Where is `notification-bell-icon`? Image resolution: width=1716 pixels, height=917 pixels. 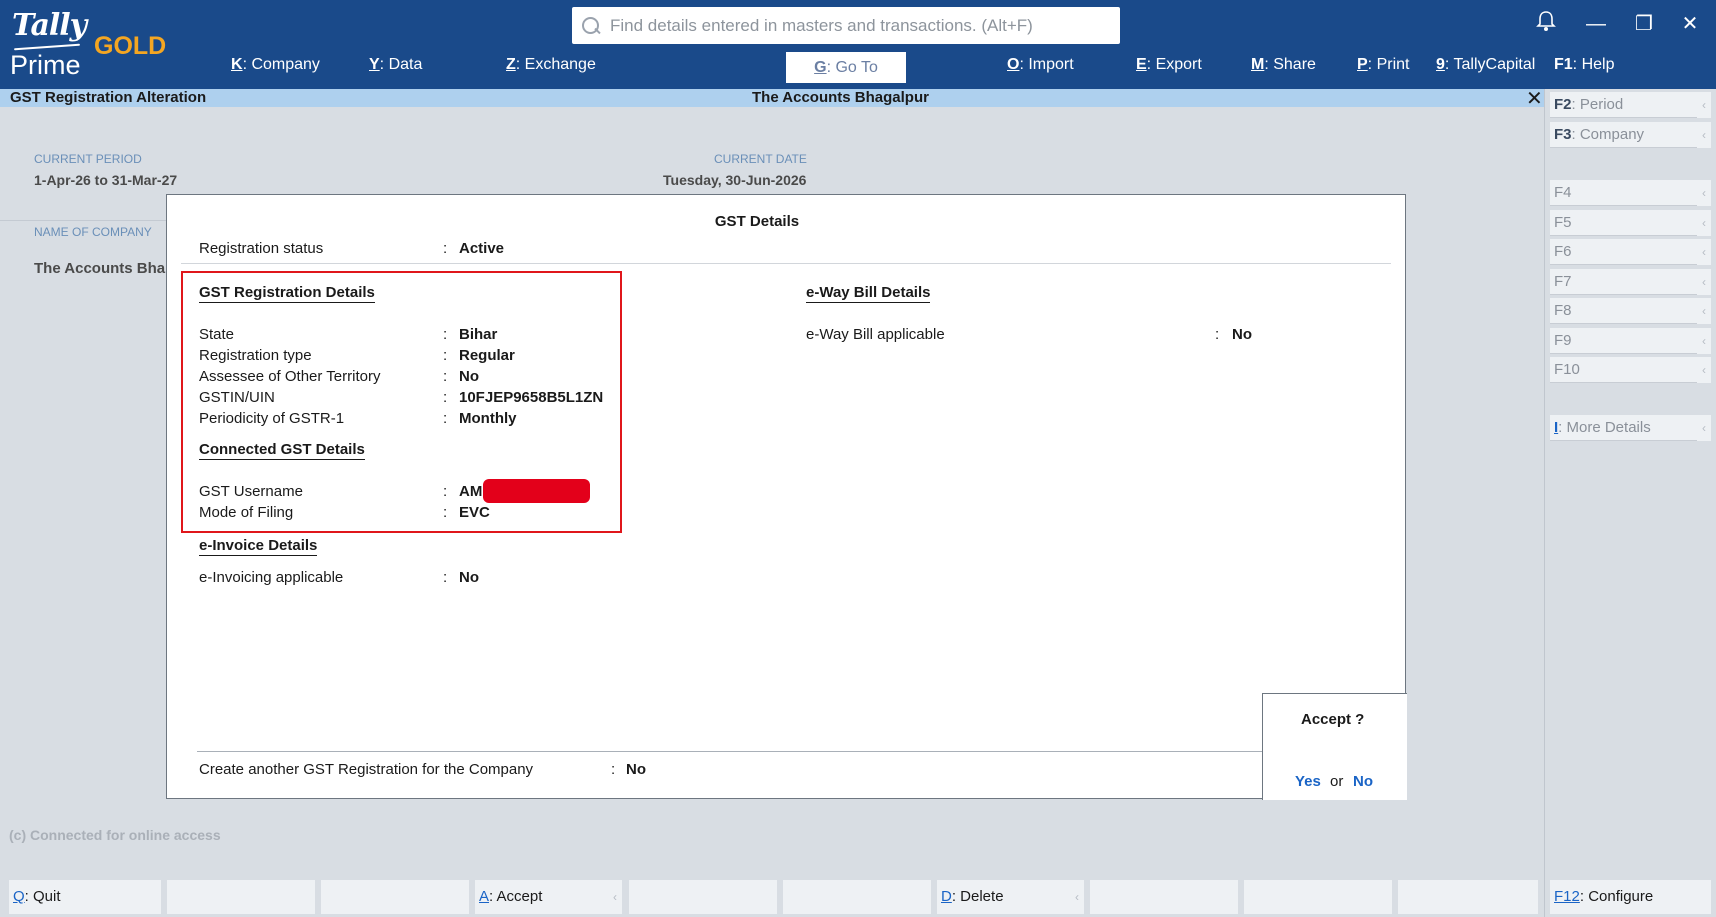 notification-bell-icon is located at coordinates (1546, 24).